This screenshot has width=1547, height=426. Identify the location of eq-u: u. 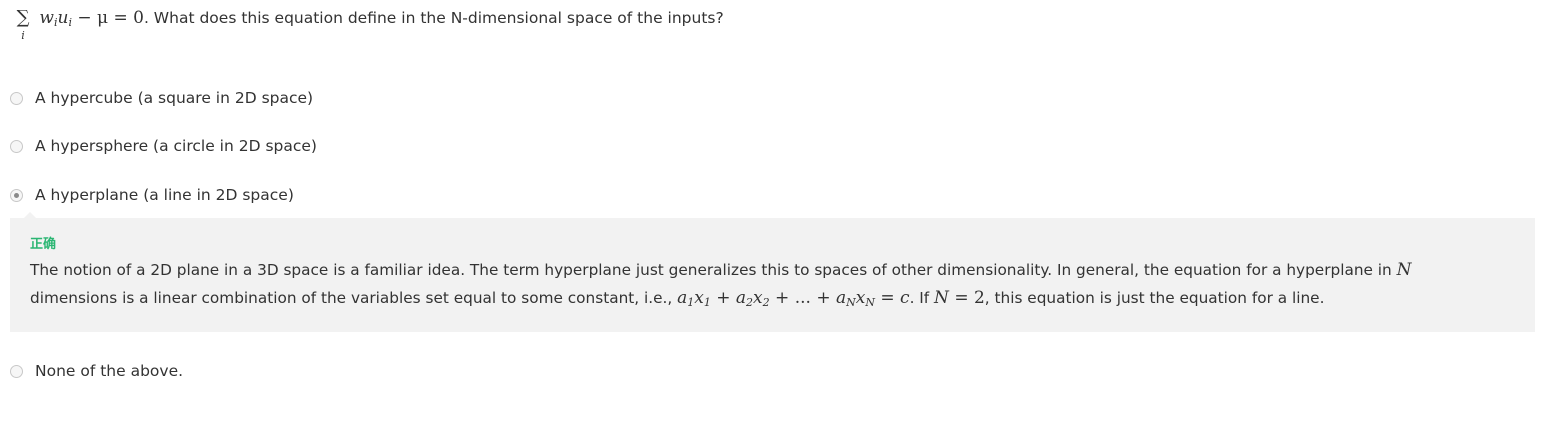
(63, 18).